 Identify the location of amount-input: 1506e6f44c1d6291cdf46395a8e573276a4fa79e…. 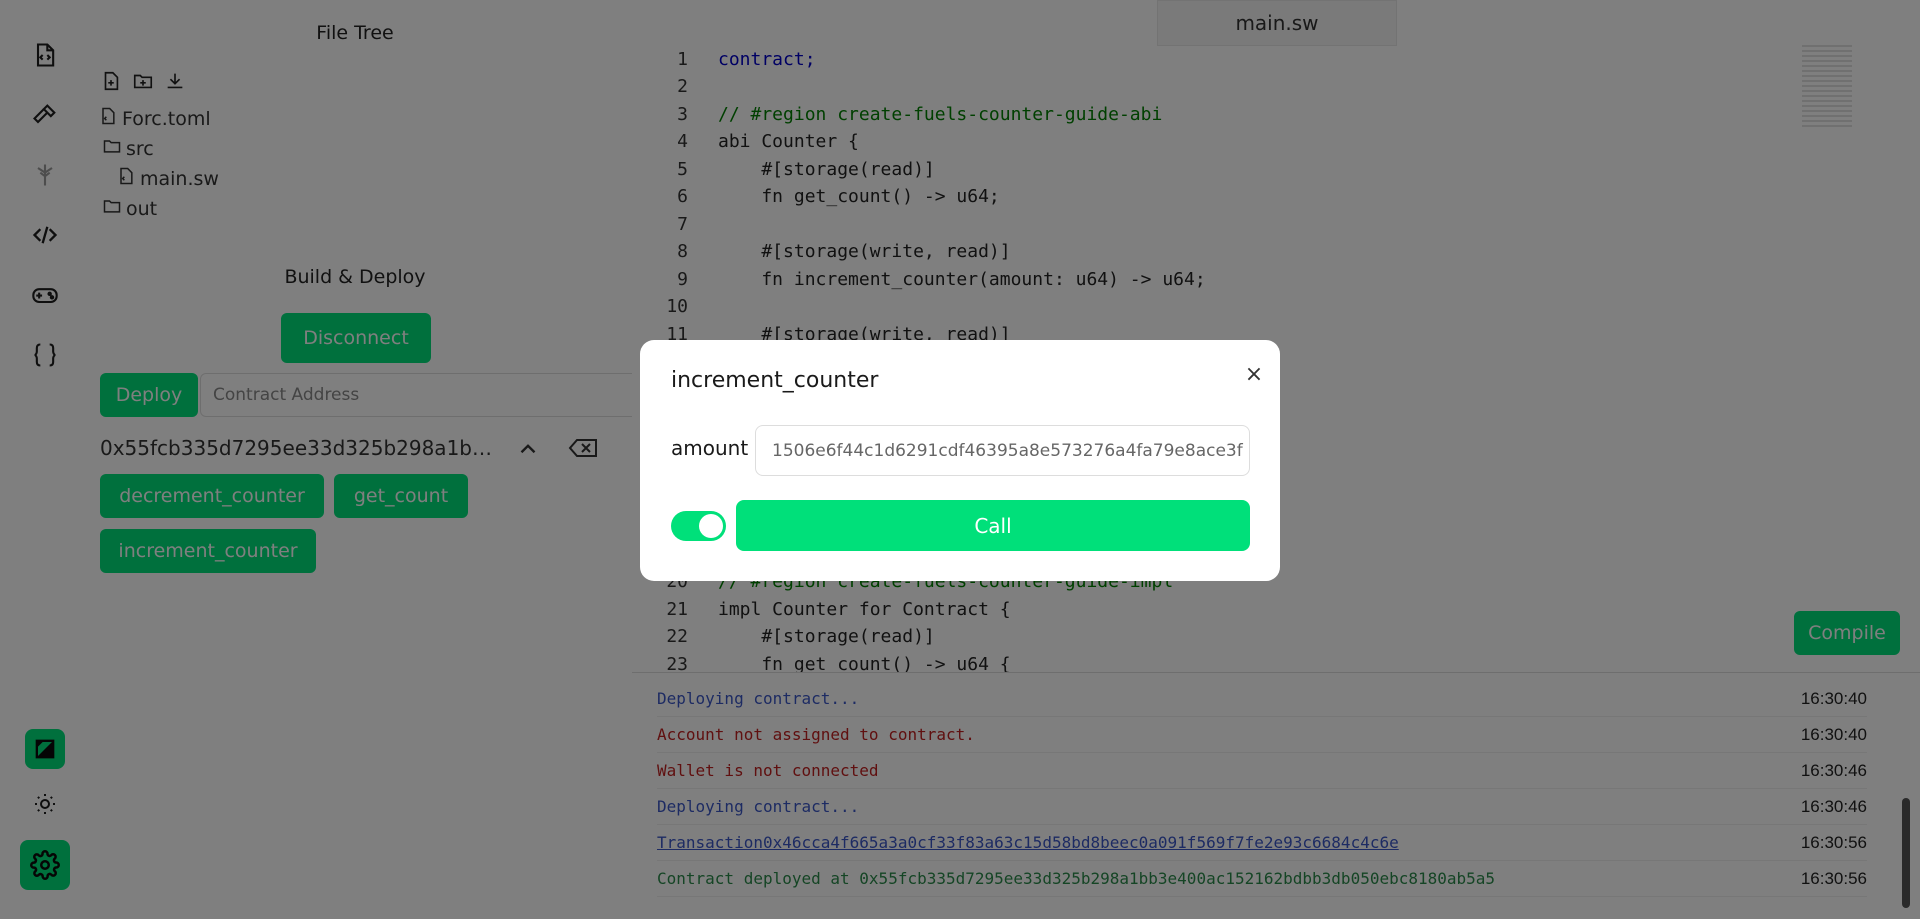
(1002, 450).